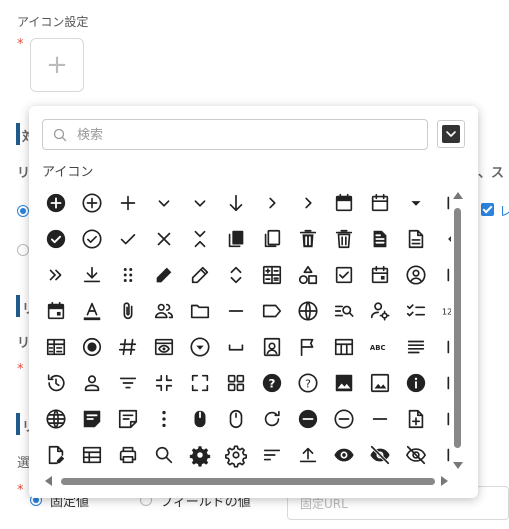 The height and width of the screenshot is (529, 509). What do you see at coordinates (416, 203) in the screenshot?
I see `caret-down-icon` at bounding box center [416, 203].